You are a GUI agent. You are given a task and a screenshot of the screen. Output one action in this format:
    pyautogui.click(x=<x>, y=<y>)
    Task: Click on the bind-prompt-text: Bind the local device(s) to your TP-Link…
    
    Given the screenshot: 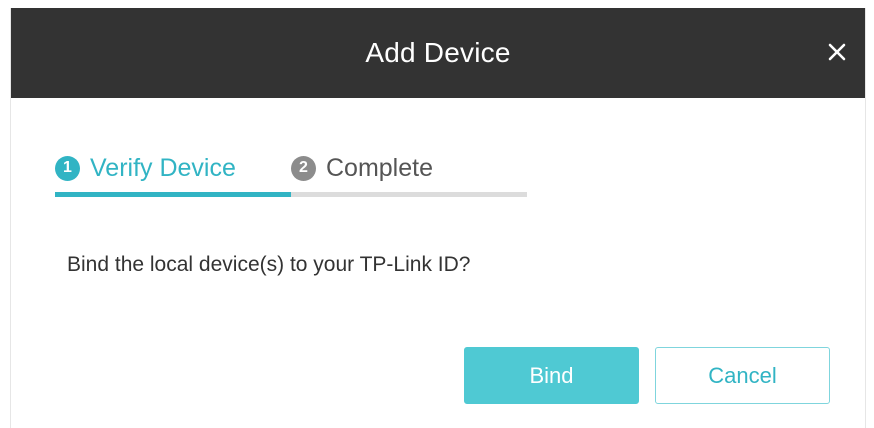 What is the action you would take?
    pyautogui.click(x=269, y=264)
    